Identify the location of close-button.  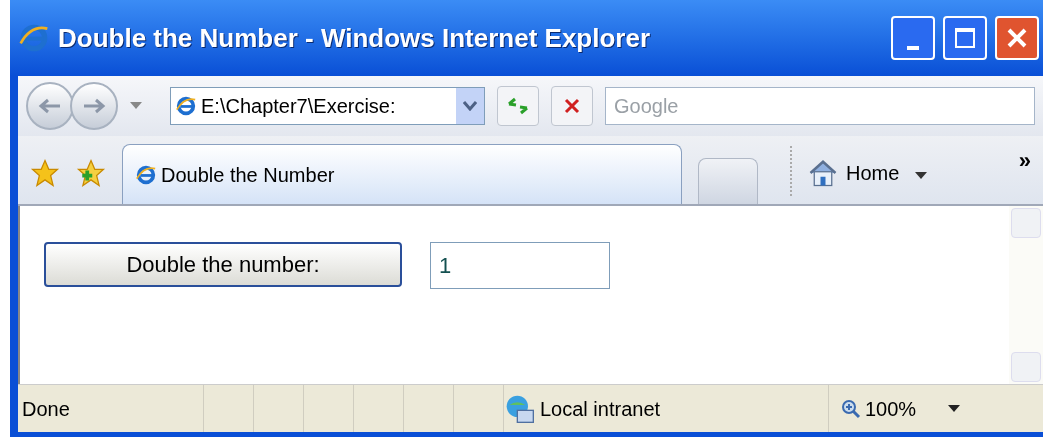
(1017, 38).